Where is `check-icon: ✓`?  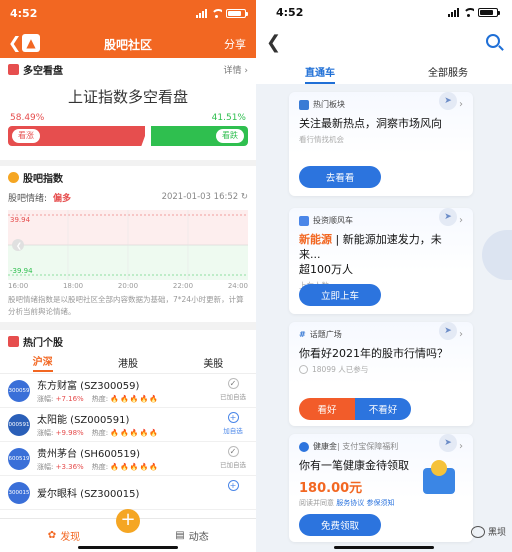 check-icon: ✓ is located at coordinates (233, 451).